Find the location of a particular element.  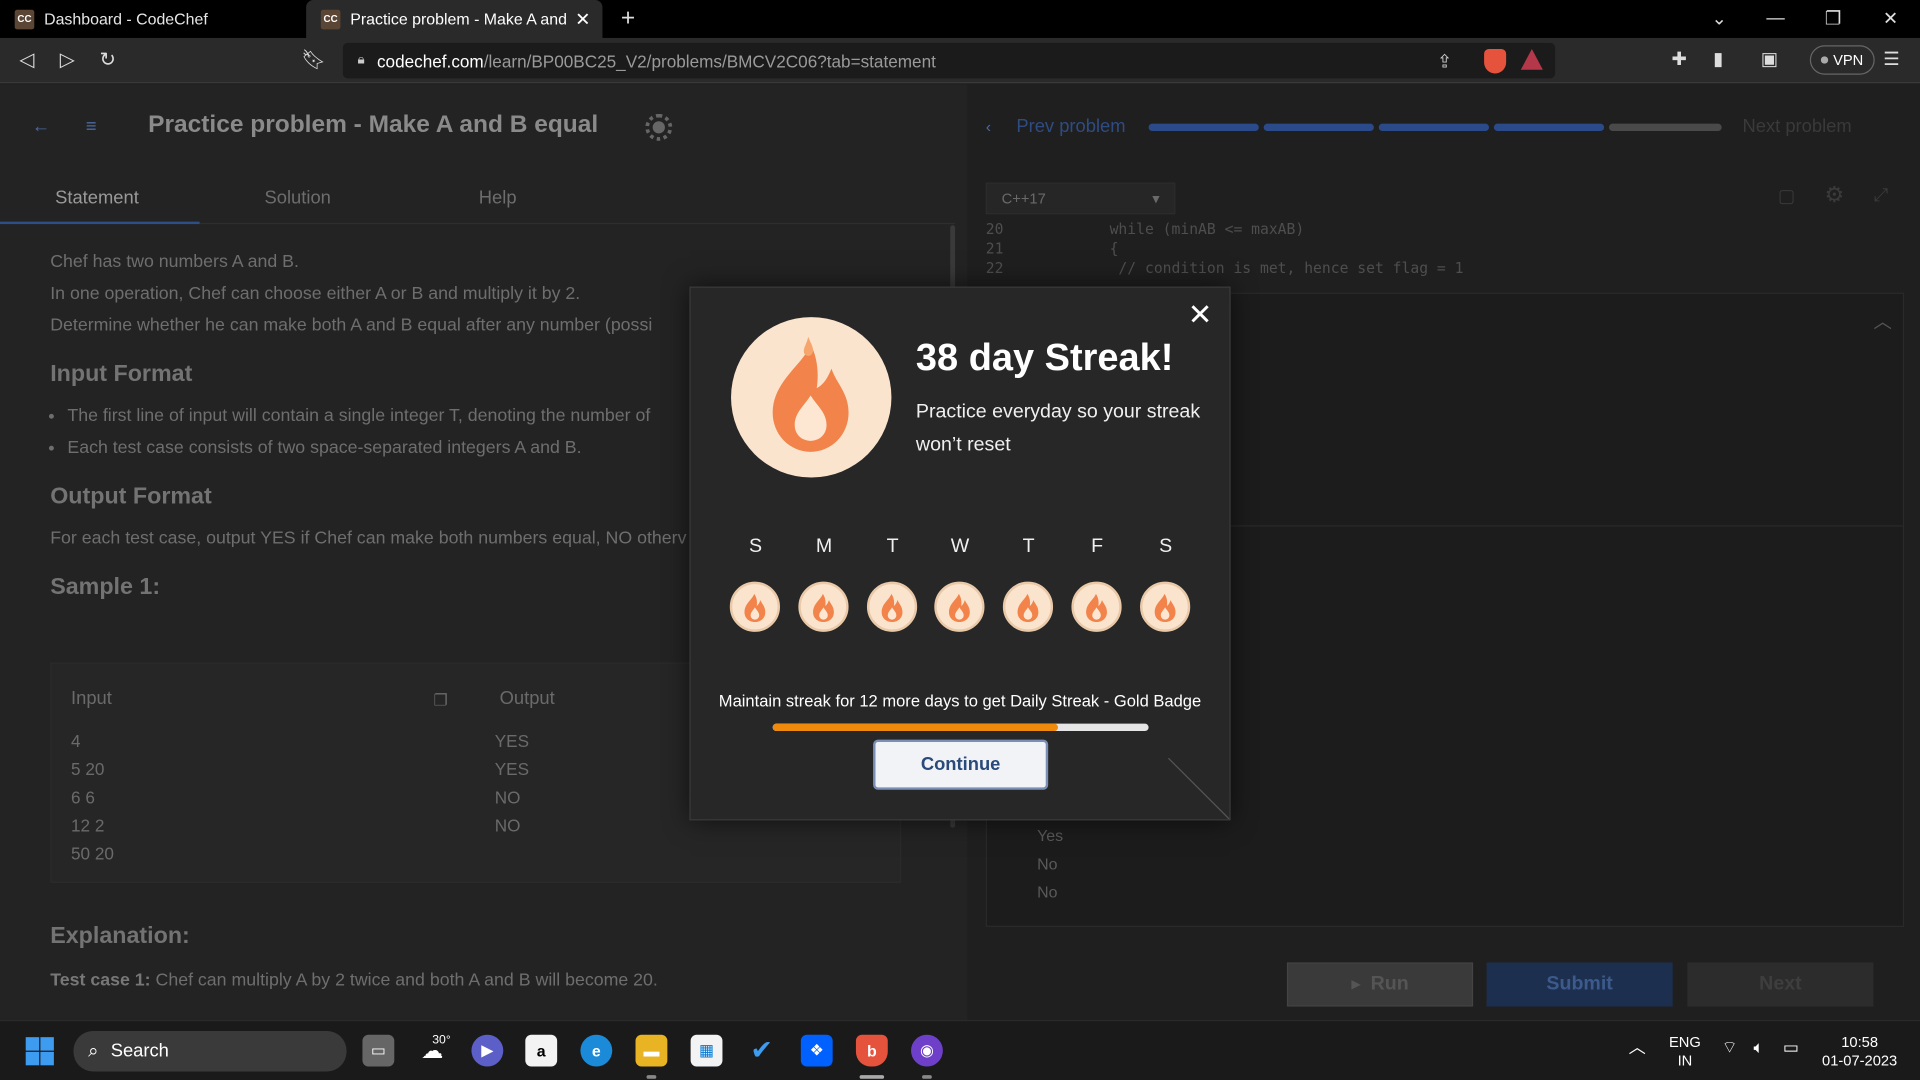

microsoft-store-icon: ▦ is located at coordinates (706, 1050).